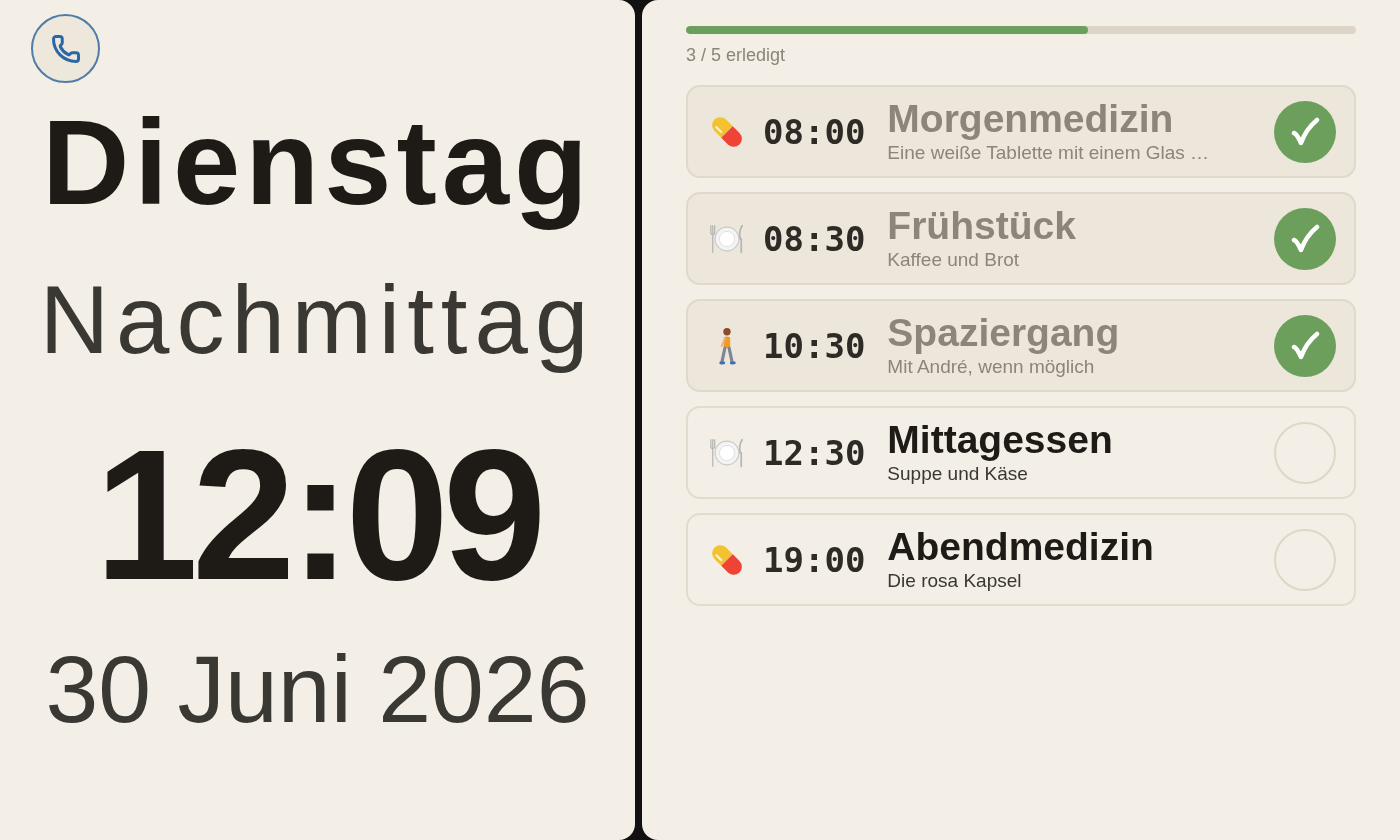 The height and width of the screenshot is (840, 1400). Describe the element at coordinates (955, 581) in the screenshot. I see `task-note: Die rosa Kapsel` at that location.